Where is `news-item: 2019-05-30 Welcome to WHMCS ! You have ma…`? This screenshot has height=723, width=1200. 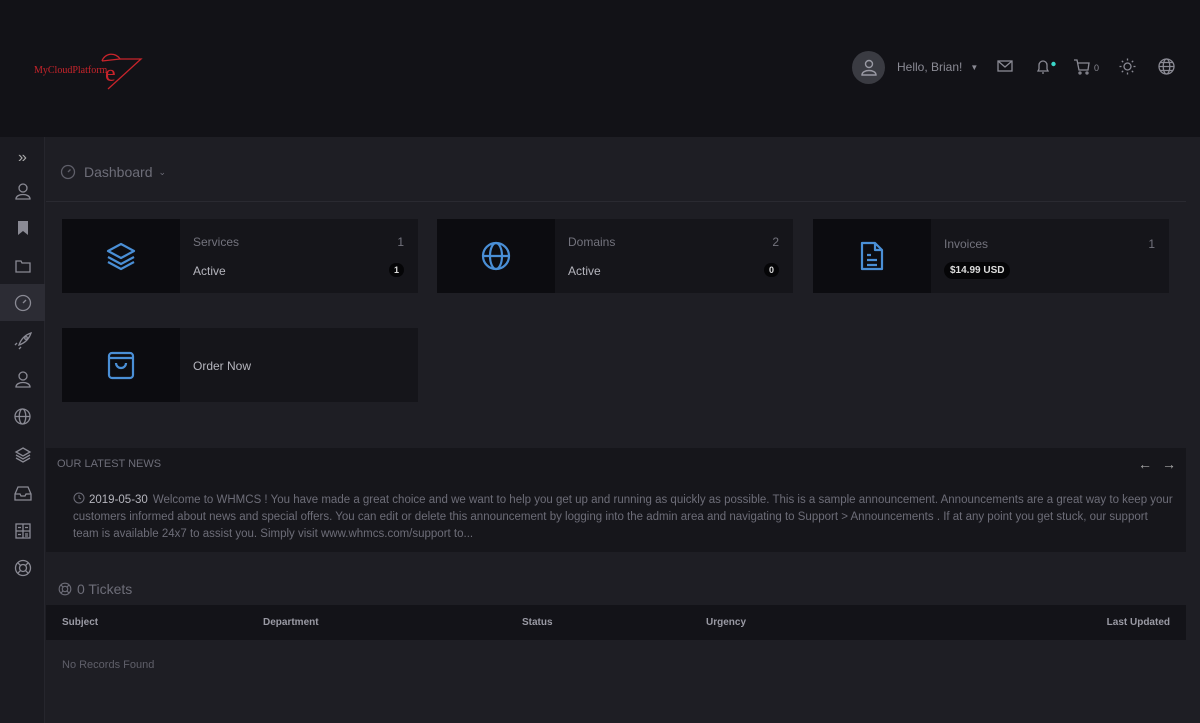
news-item: 2019-05-30 Welcome to WHMCS ! You have ma… is located at coordinates (623, 517).